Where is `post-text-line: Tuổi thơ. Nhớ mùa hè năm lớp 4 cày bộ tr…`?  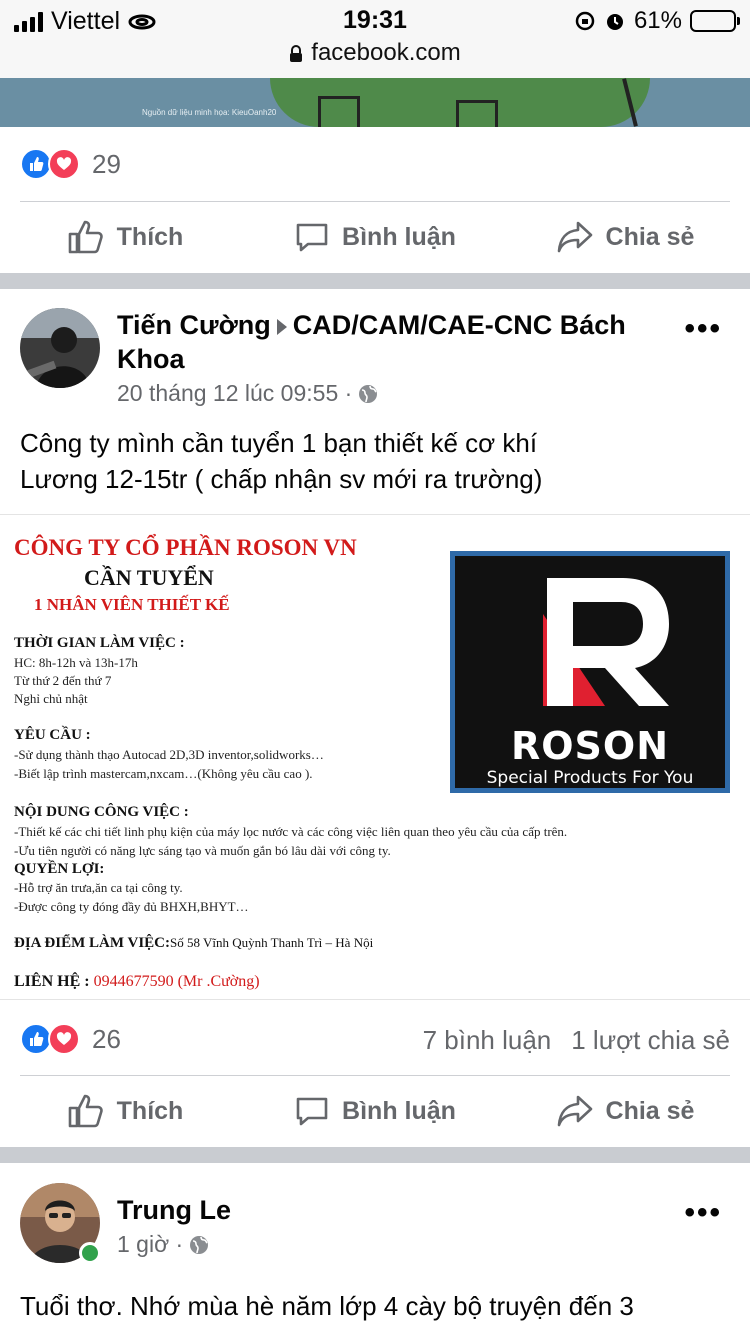 post-text-line: Tuổi thơ. Nhớ mùa hè năm lớp 4 cày bộ tr… is located at coordinates (327, 1306).